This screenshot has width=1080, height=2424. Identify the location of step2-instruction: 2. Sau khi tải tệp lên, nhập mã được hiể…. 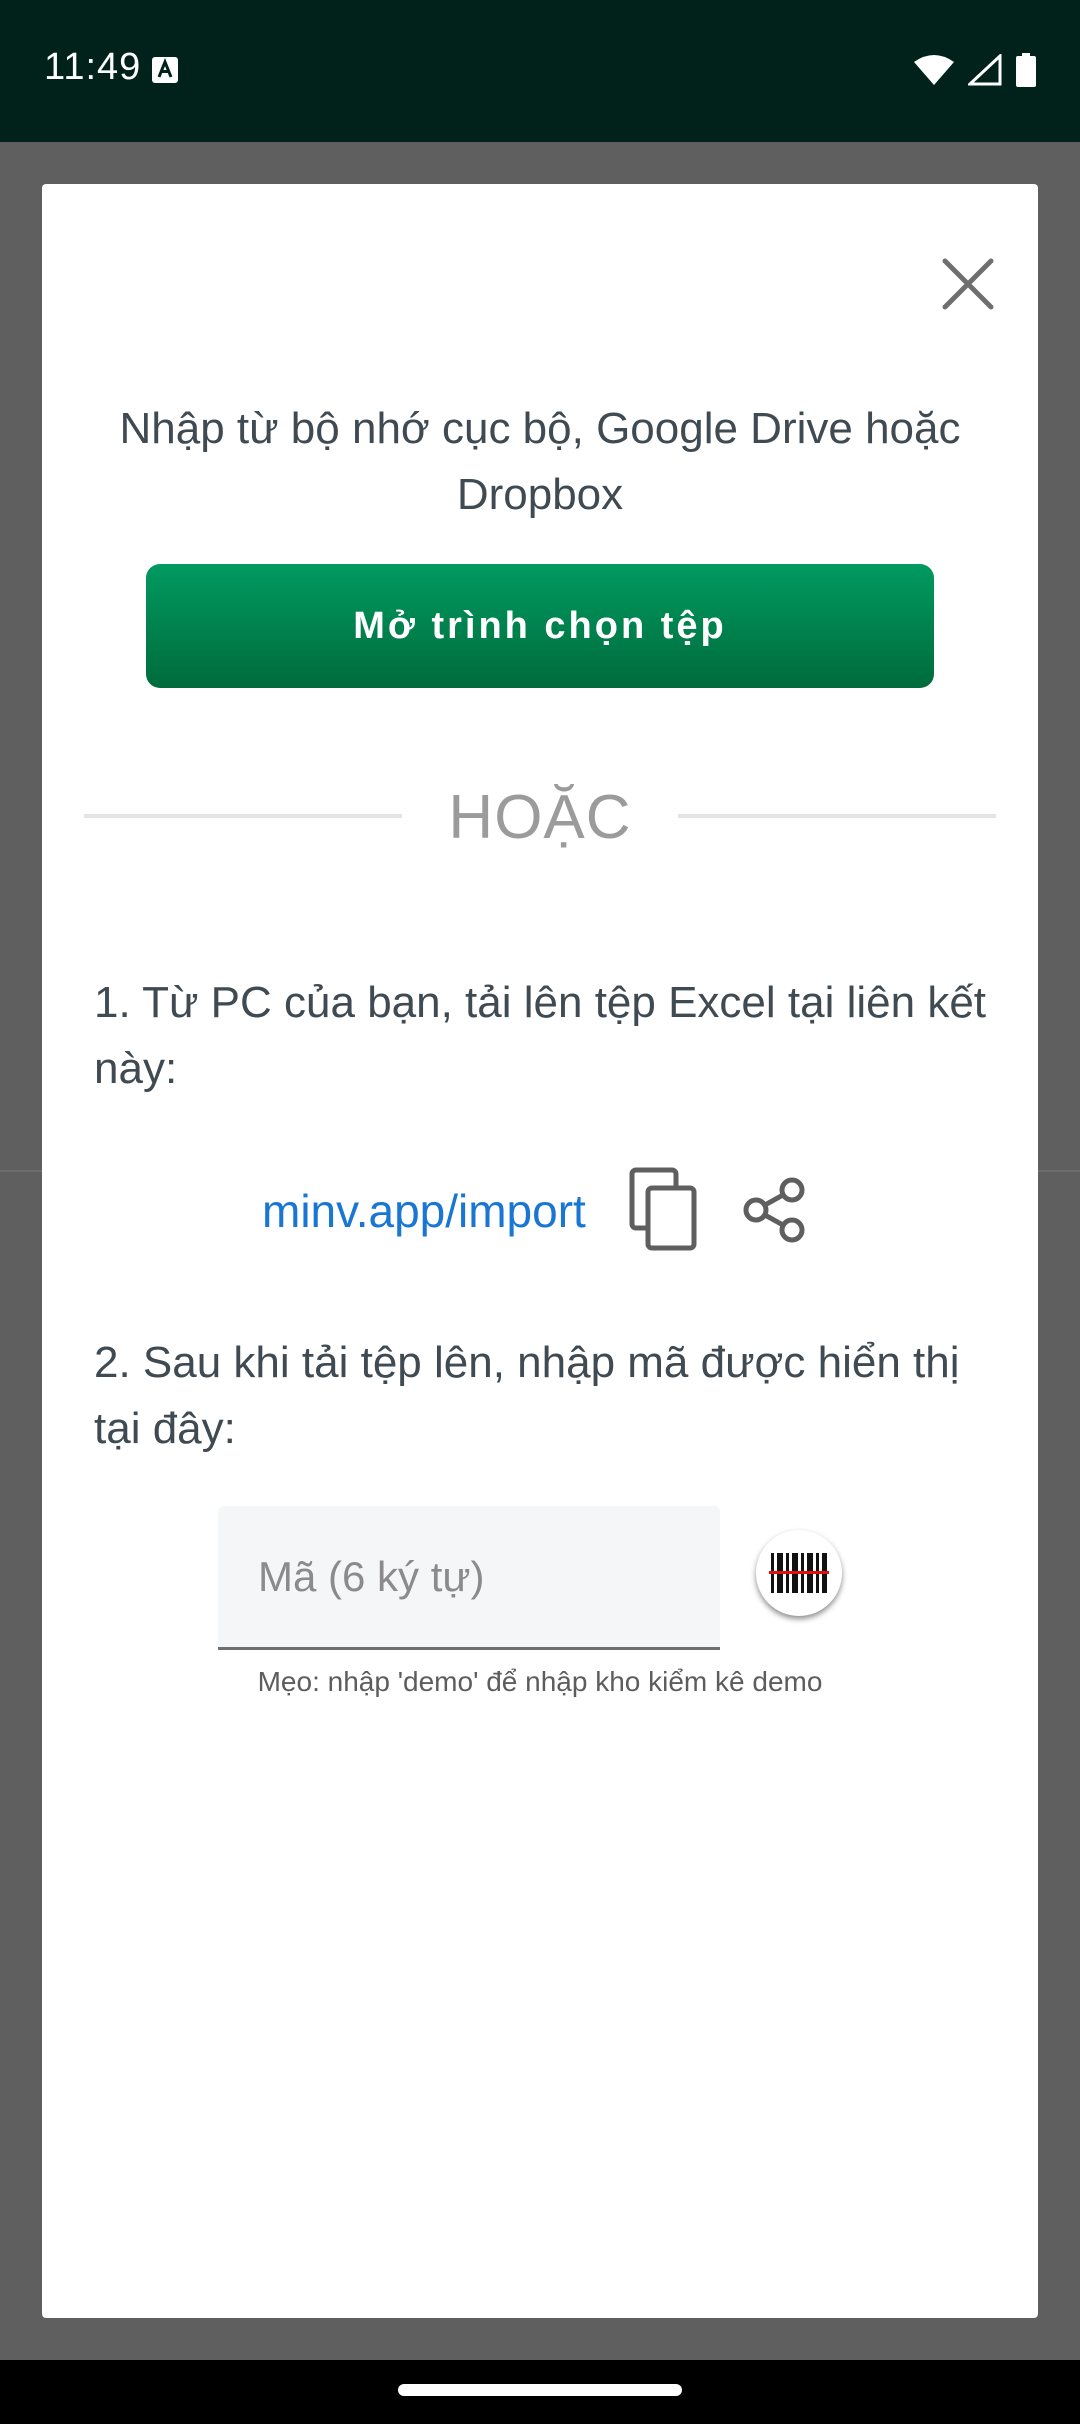
(527, 1395).